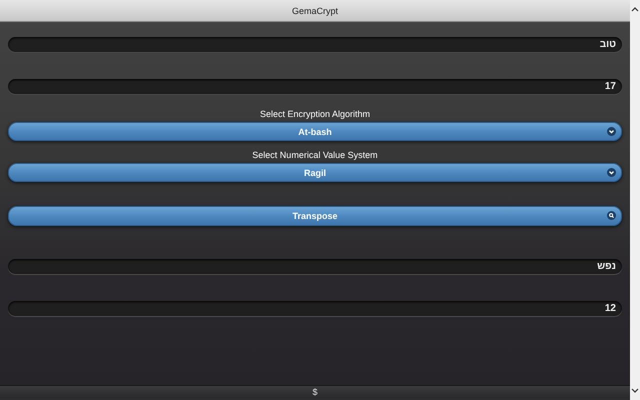 The height and width of the screenshot is (400, 640). What do you see at coordinates (635, 391) in the screenshot?
I see `scroll-down-icon` at bounding box center [635, 391].